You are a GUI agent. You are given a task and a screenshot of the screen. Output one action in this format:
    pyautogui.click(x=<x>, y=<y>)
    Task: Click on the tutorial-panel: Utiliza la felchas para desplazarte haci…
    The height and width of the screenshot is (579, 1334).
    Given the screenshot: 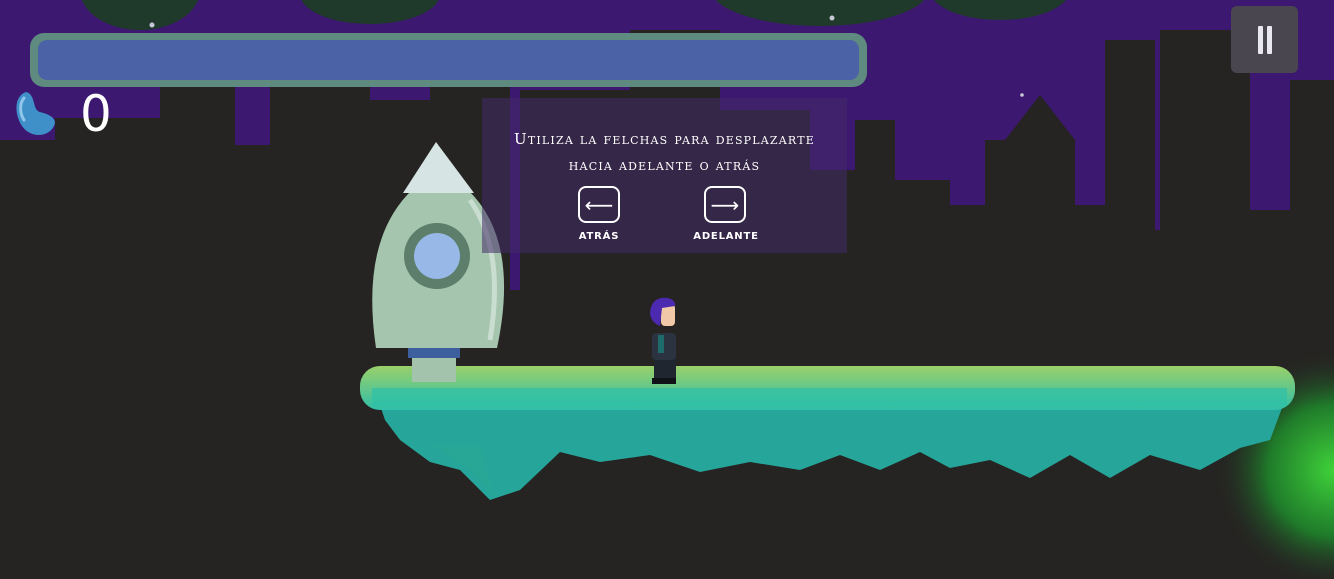 What is the action you would take?
    pyautogui.click(x=664, y=175)
    